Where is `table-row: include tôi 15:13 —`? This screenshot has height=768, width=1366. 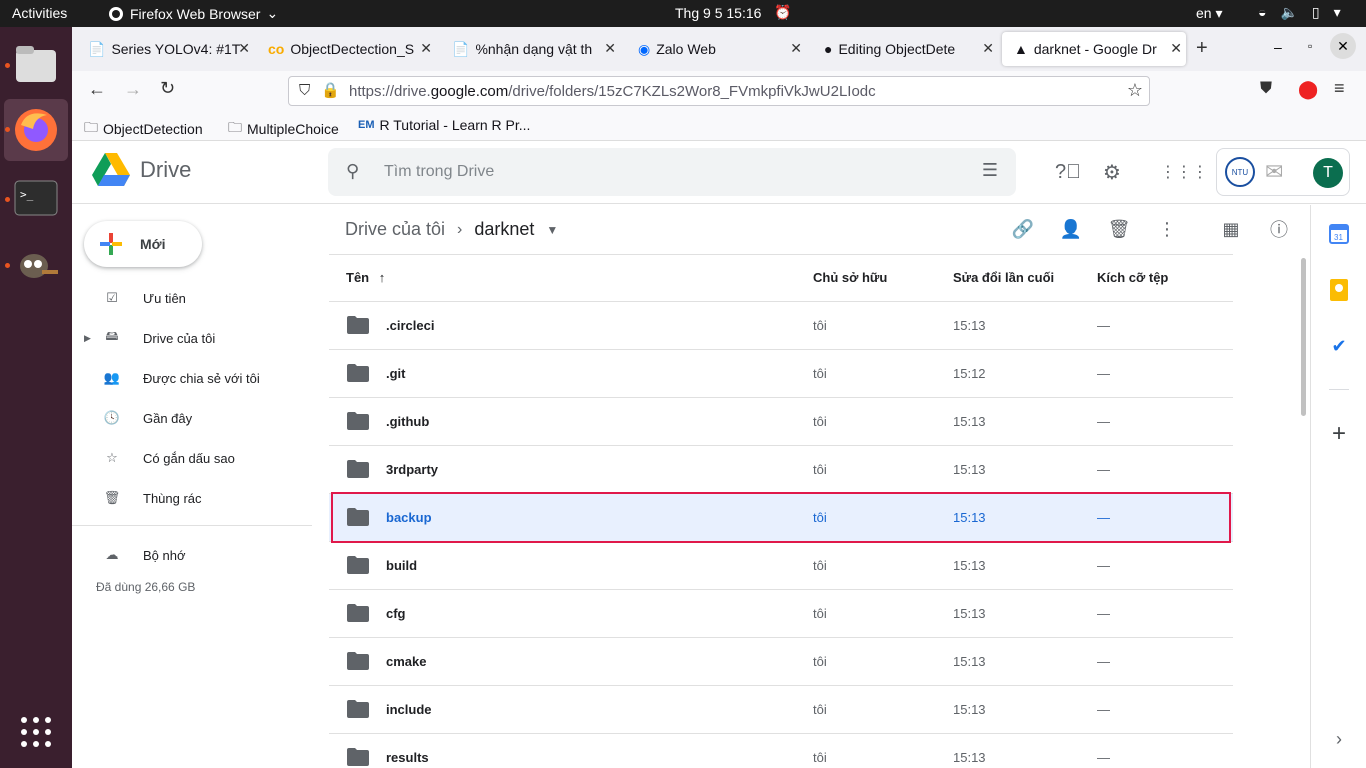
table-row: include tôi 15:13 — is located at coordinates (781, 710).